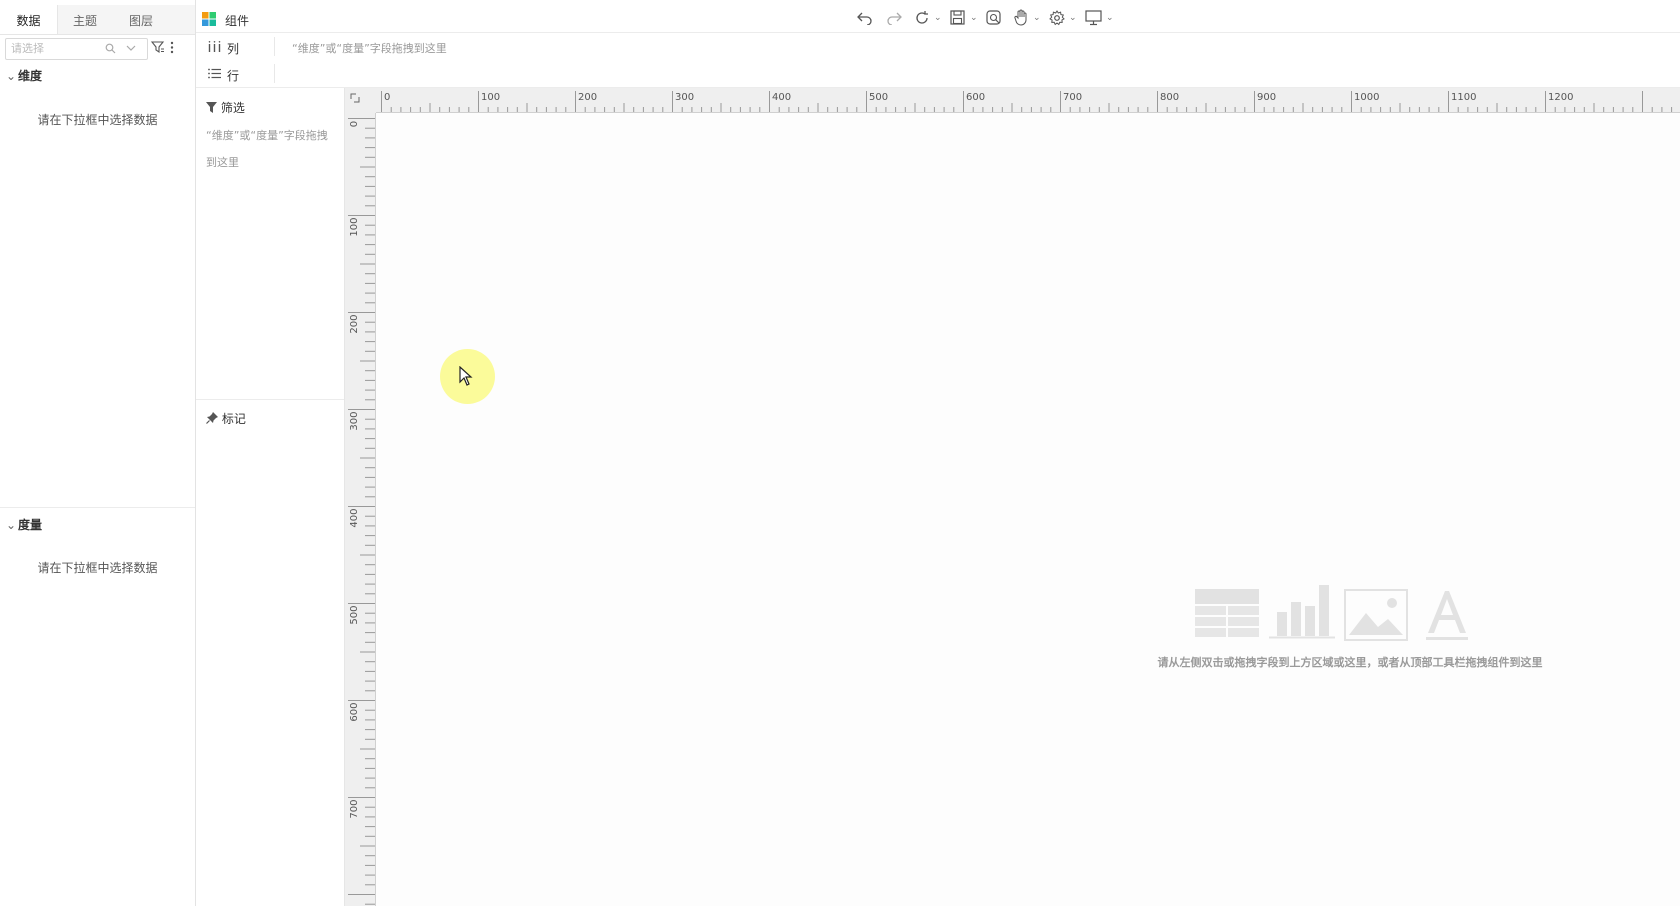  I want to click on undo-icon, so click(865, 18).